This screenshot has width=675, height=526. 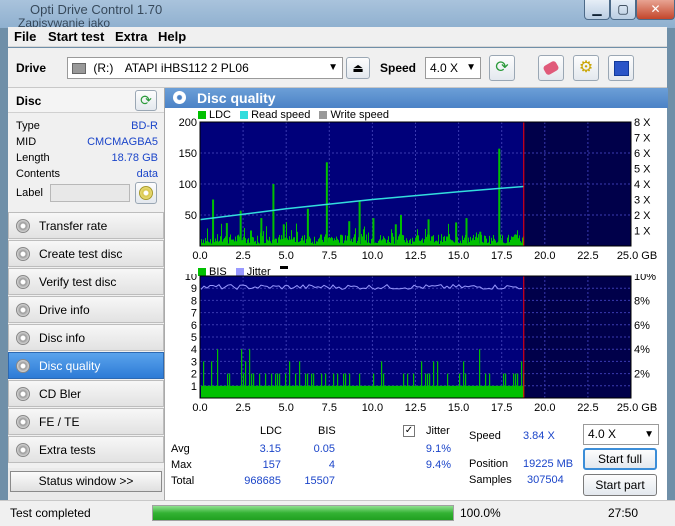 I want to click on result-position-label: Position, so click(x=489, y=464).